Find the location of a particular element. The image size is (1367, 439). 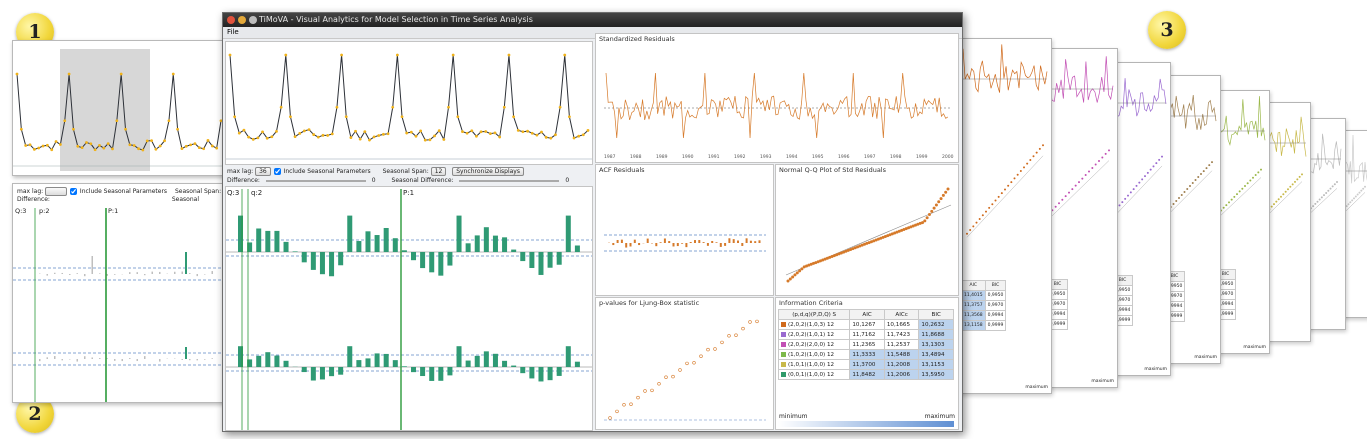

maximize-icon is located at coordinates (253, 20).